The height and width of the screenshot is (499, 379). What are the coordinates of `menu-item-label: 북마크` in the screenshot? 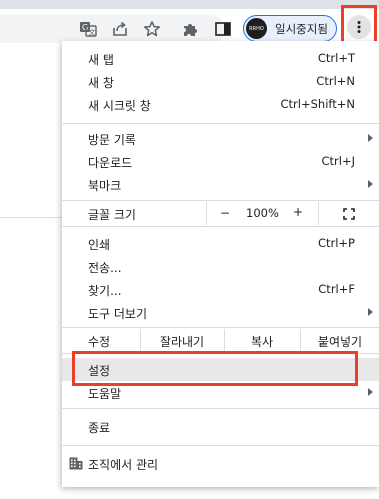 It's located at (105, 186).